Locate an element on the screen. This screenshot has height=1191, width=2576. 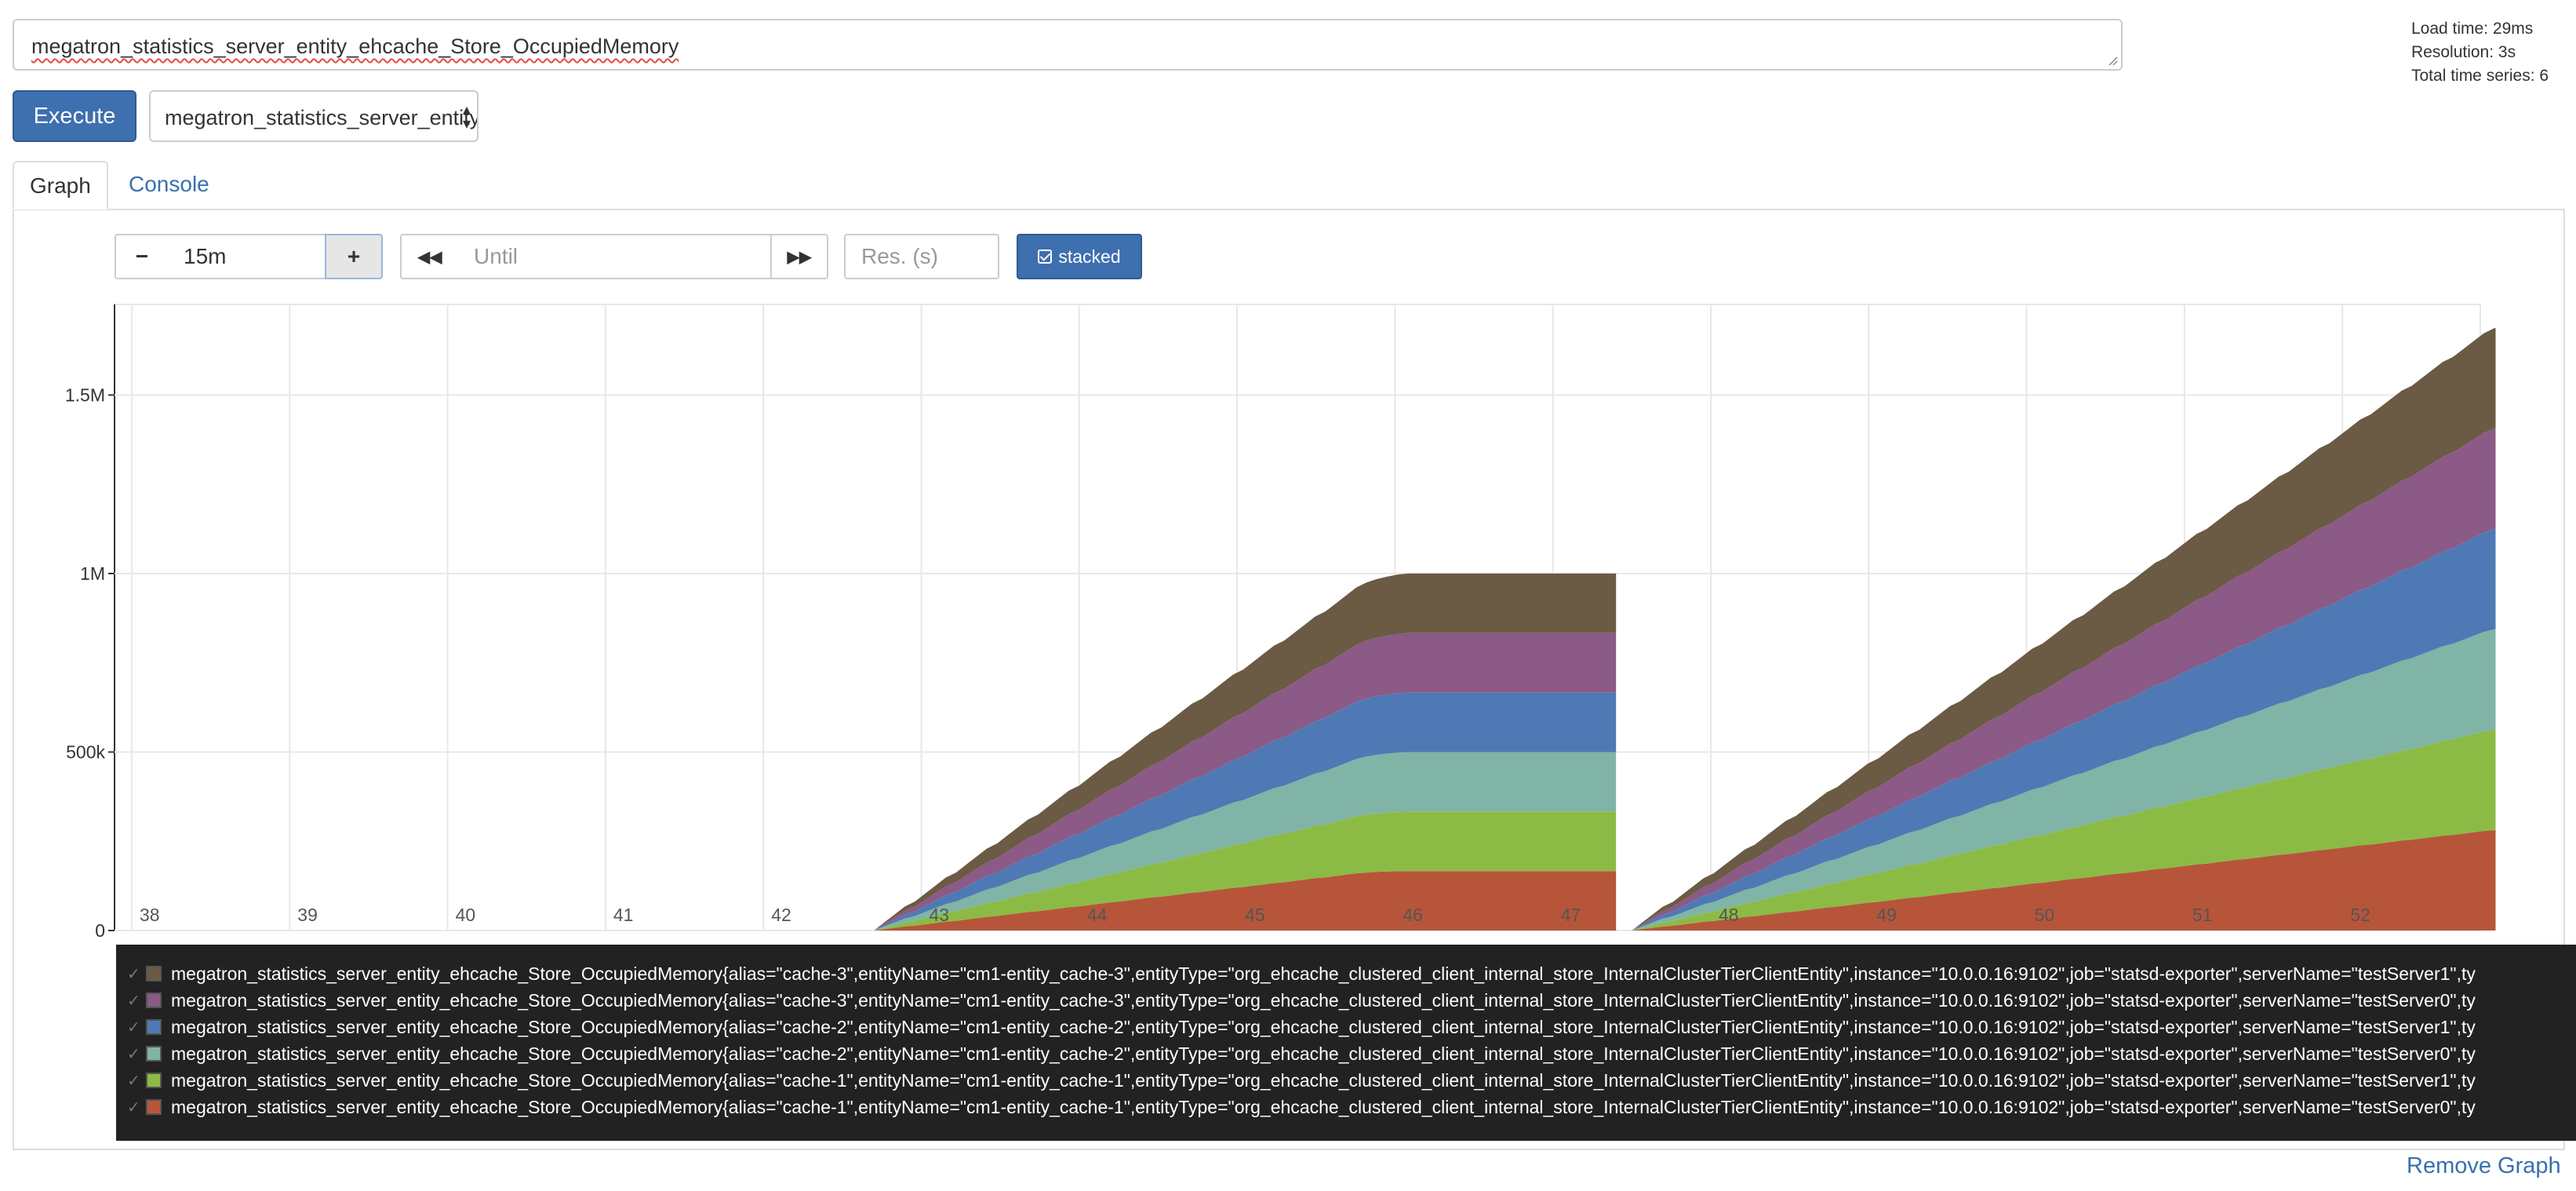
x-tick-label: 42 is located at coordinates (781, 915).